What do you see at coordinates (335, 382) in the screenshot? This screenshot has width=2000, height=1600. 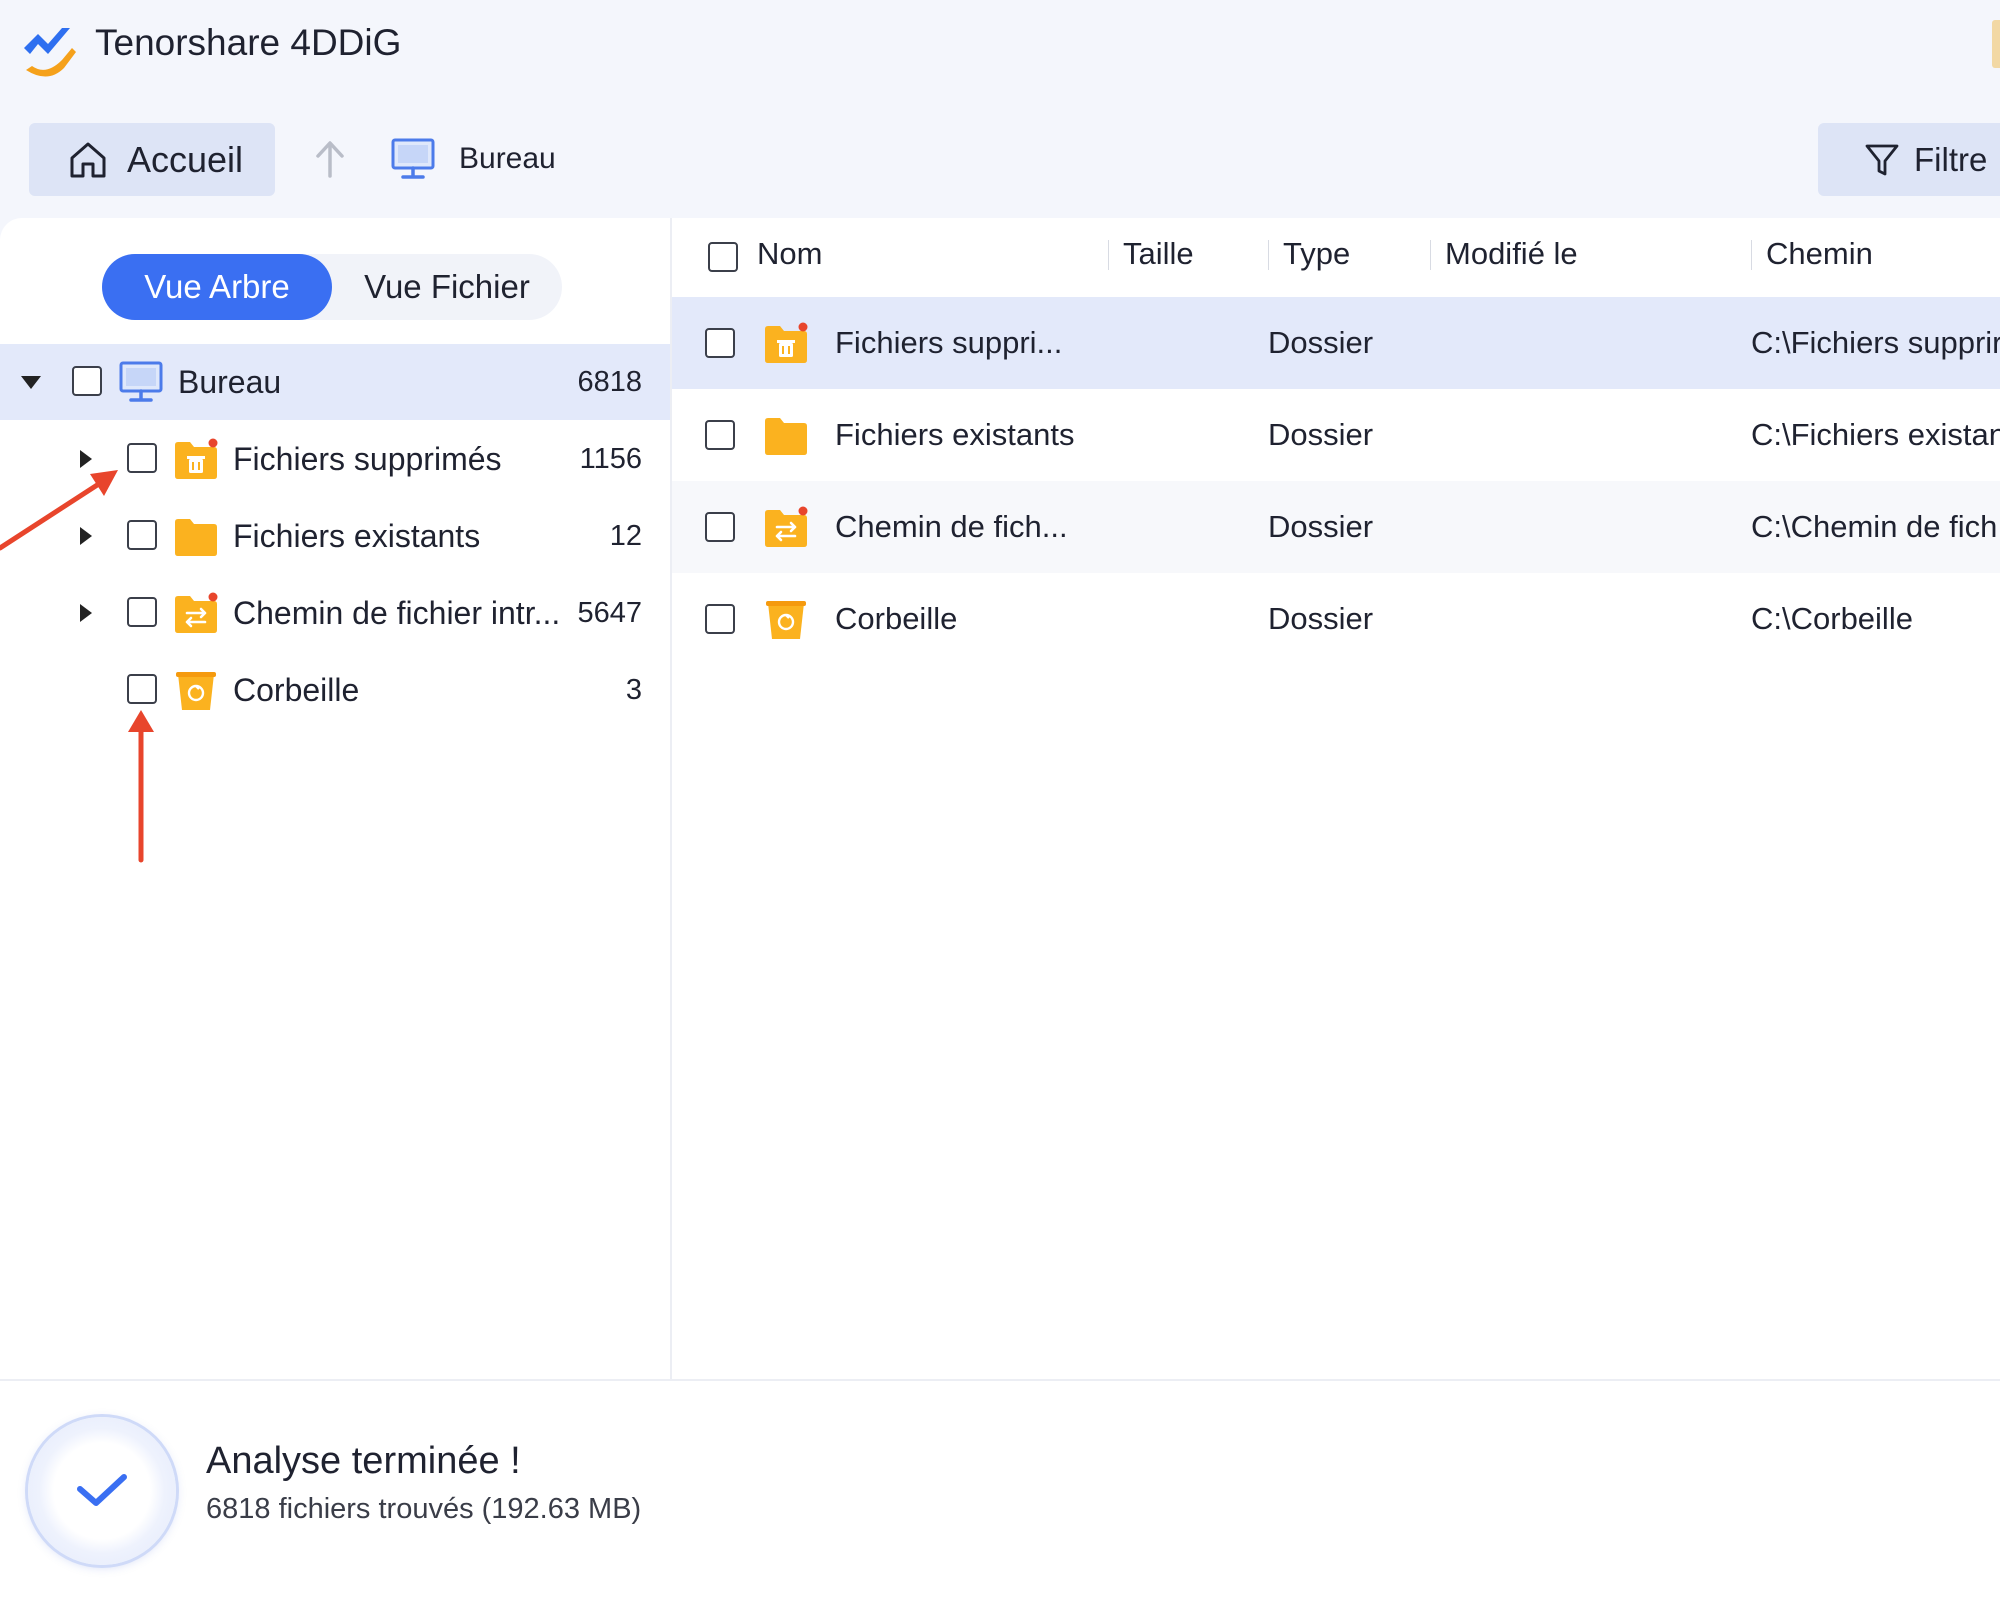 I see `tree-item-bureau: Bureau 6818` at bounding box center [335, 382].